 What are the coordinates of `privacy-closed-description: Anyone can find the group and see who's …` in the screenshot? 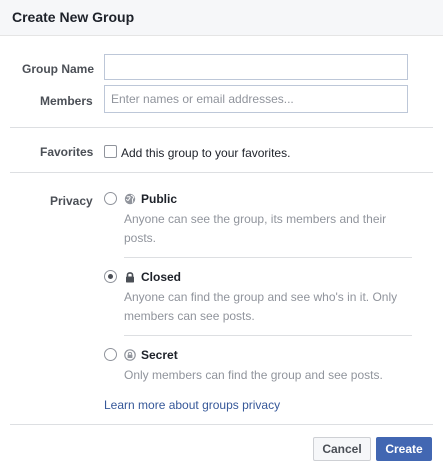 It's located at (261, 306).